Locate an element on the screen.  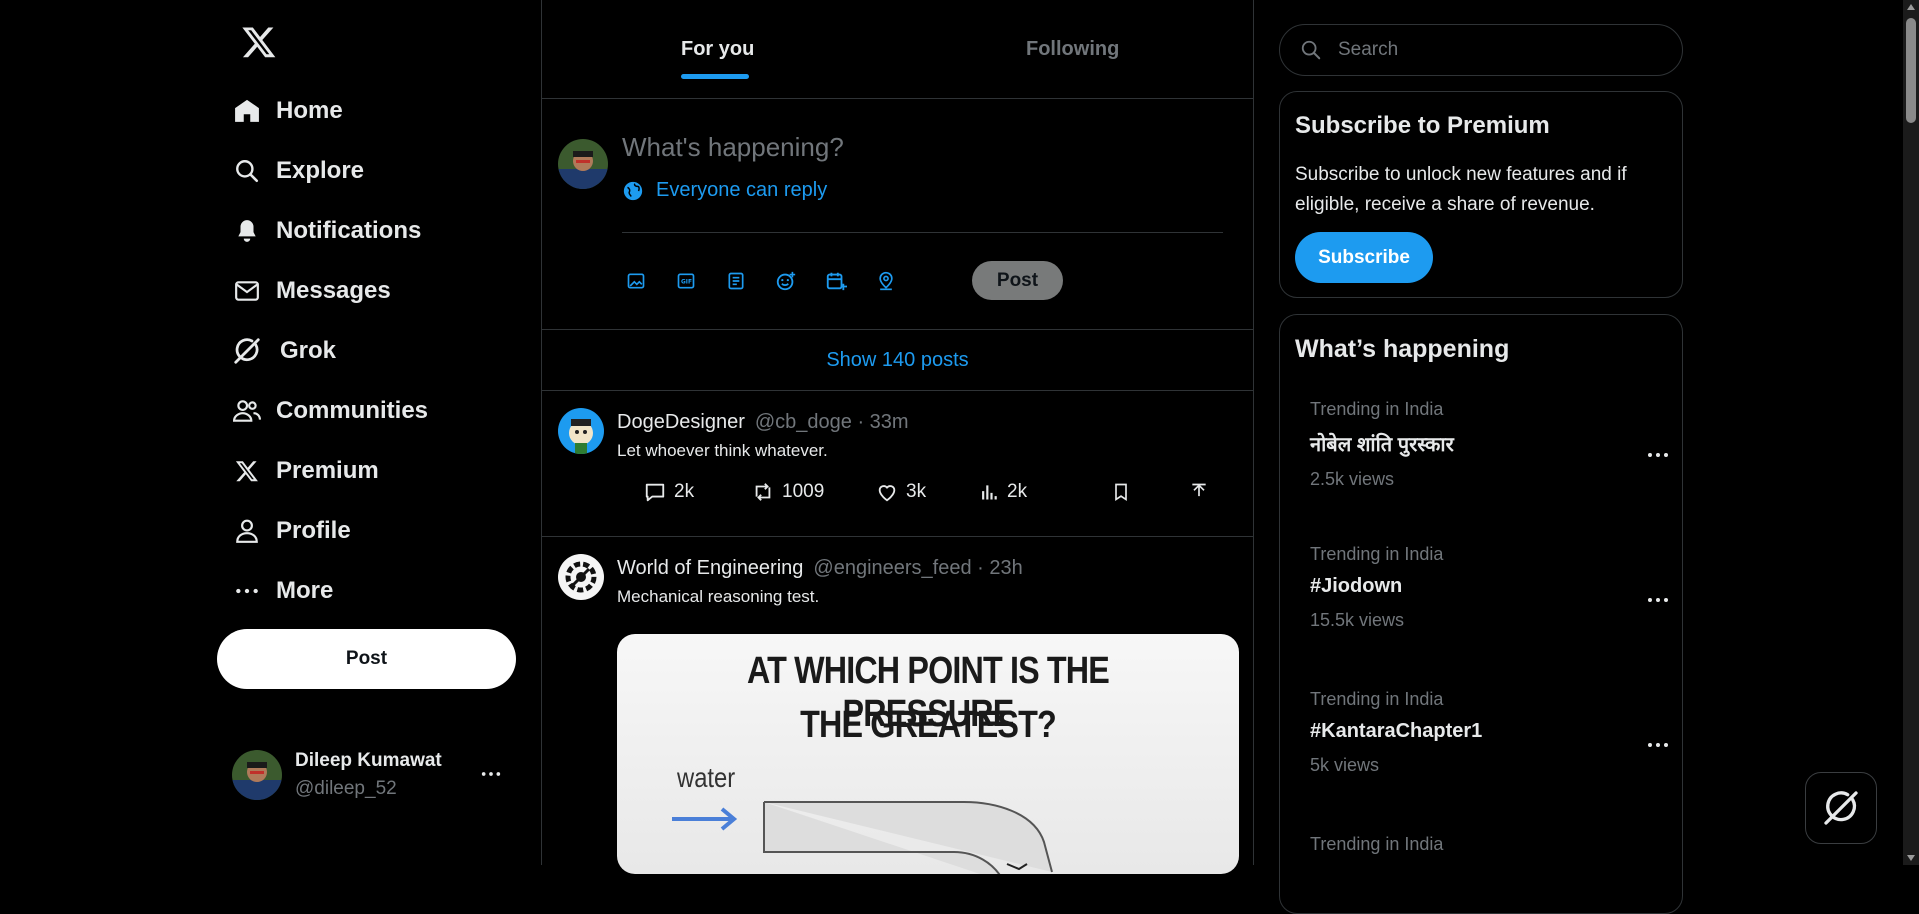
timeline-tabs: For you Following is located at coordinates (897, 49).